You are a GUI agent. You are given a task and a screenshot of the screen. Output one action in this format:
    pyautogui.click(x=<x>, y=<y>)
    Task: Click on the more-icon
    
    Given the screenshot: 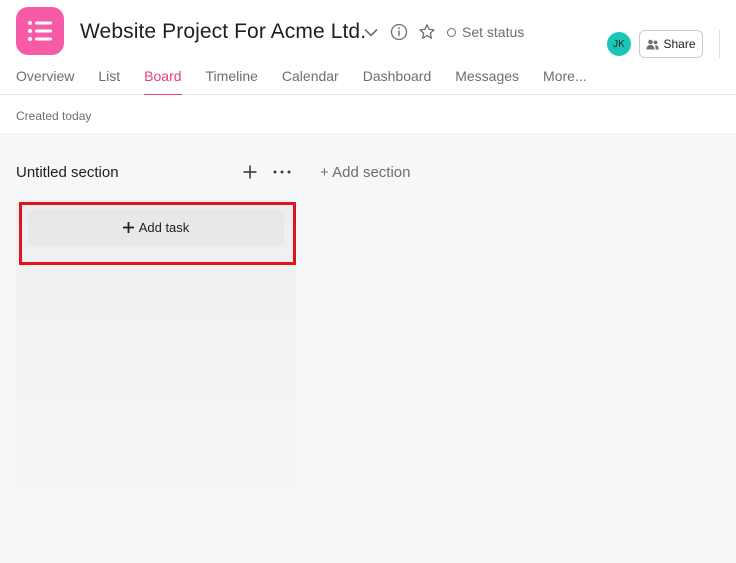 What is the action you would take?
    pyautogui.click(x=282, y=172)
    